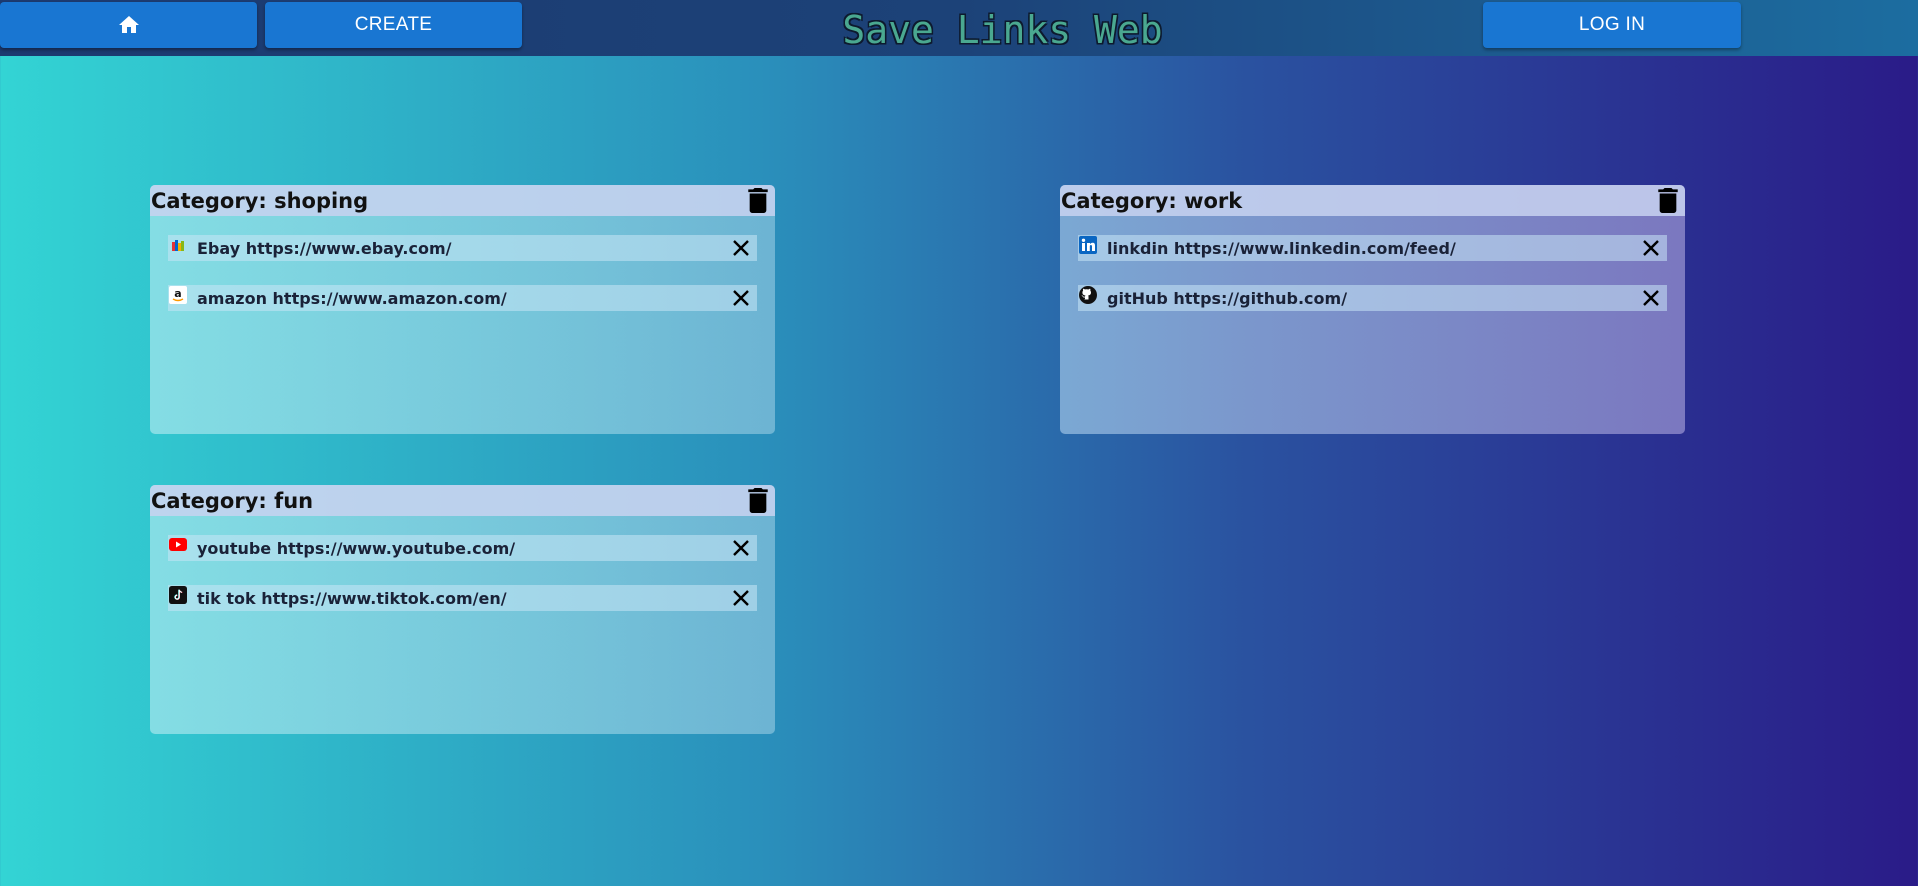 The height and width of the screenshot is (886, 1918). What do you see at coordinates (1088, 245) in the screenshot?
I see `linkedin-icon` at bounding box center [1088, 245].